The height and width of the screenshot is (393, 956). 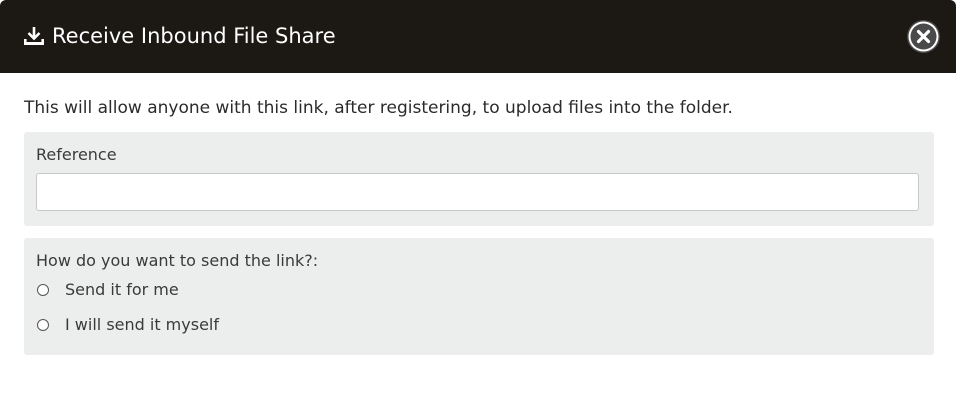 What do you see at coordinates (122, 289) in the screenshot?
I see `radio-label: Send it for me` at bounding box center [122, 289].